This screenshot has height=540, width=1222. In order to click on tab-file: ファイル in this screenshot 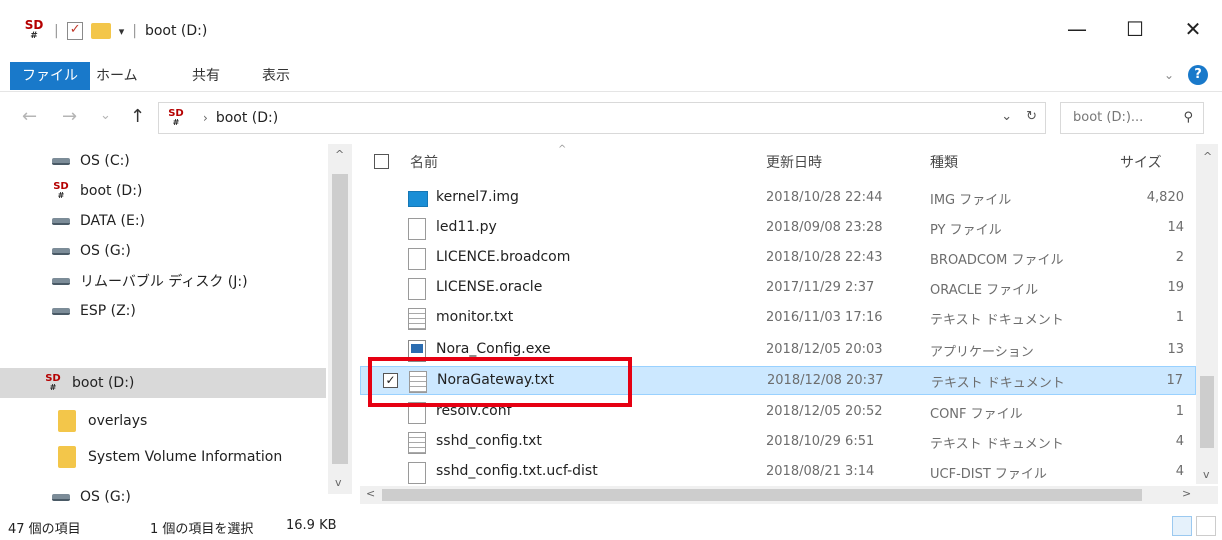, I will do `click(50, 76)`.